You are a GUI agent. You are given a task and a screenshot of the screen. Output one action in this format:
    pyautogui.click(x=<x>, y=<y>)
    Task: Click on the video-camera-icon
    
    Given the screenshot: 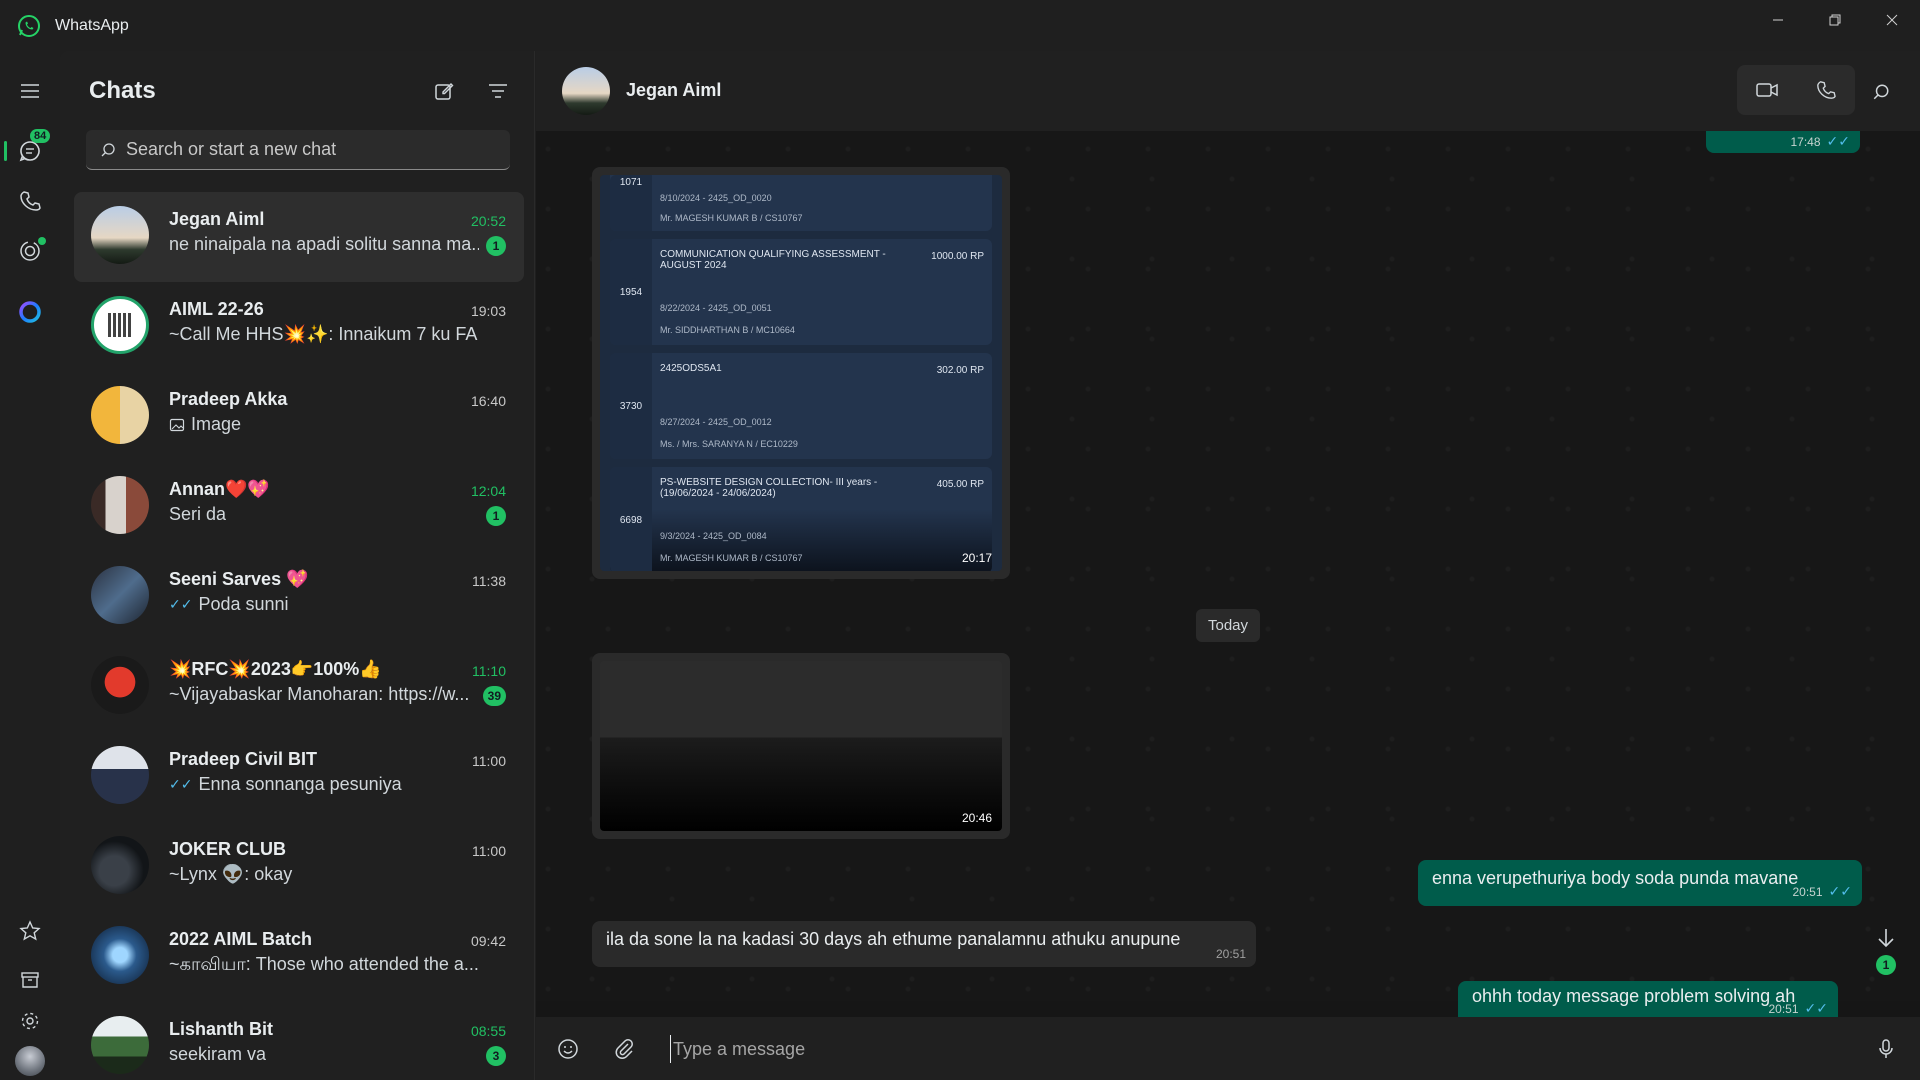 What is the action you would take?
    pyautogui.click(x=1766, y=90)
    